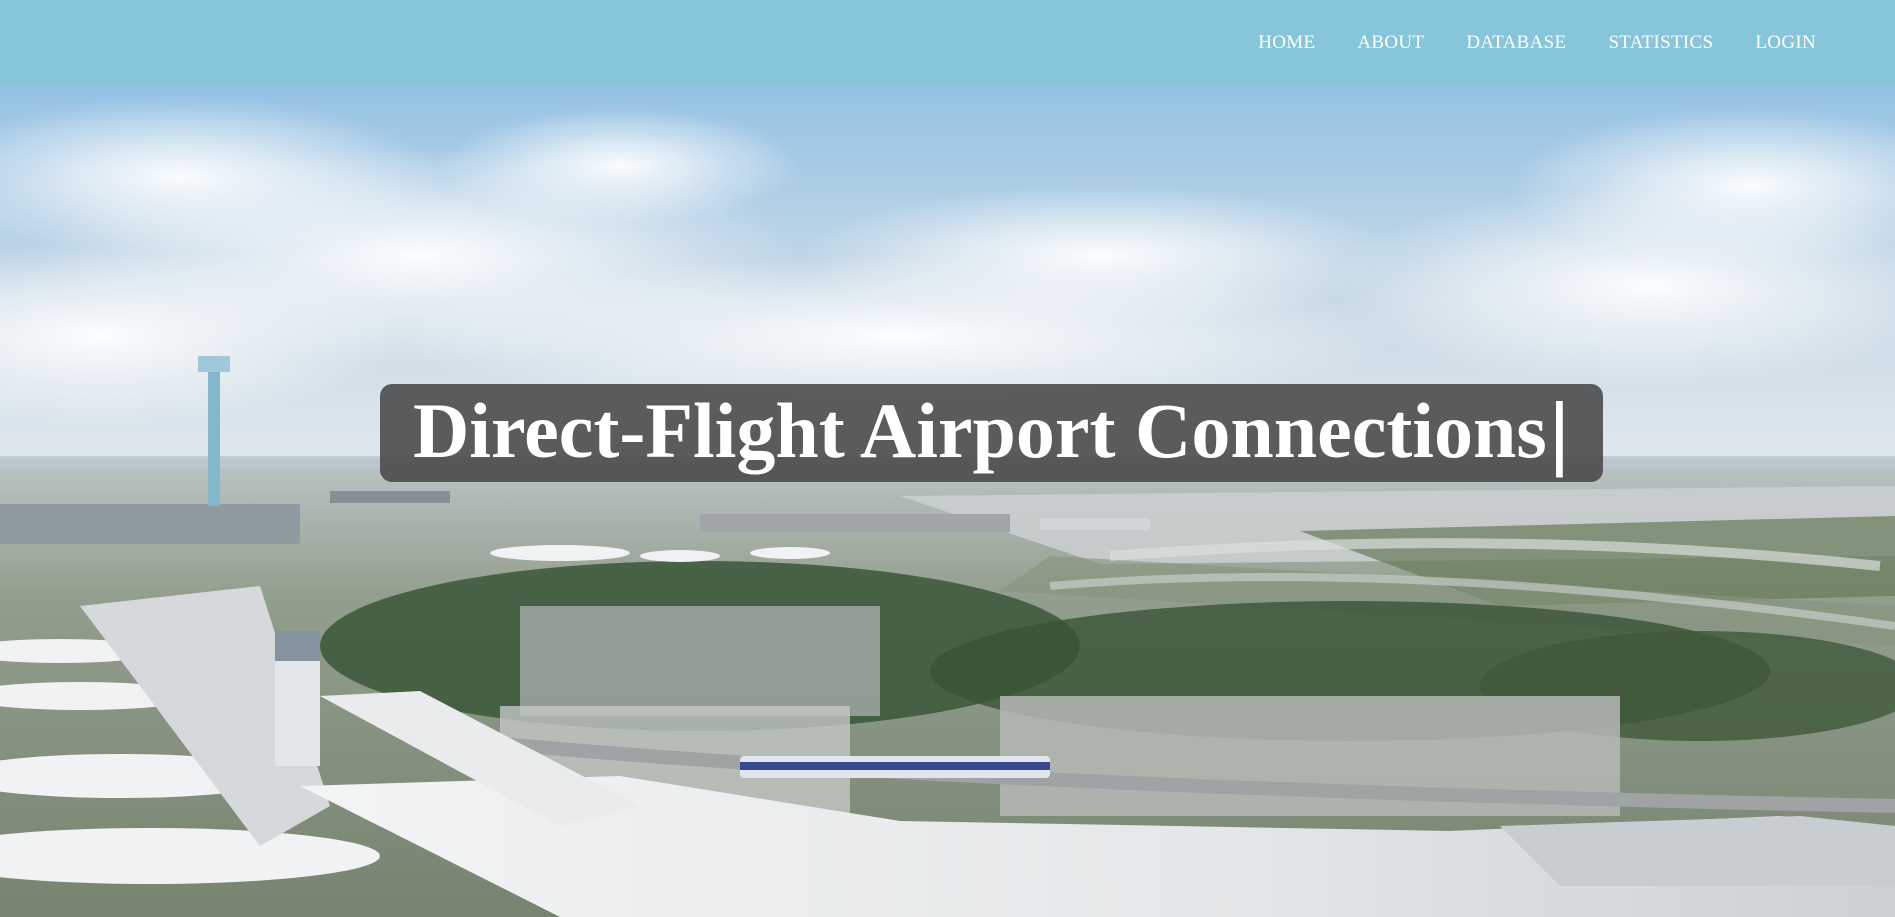 The width and height of the screenshot is (1895, 917). I want to click on hero-title: Direct-Flight Airport Connections, so click(979, 430).